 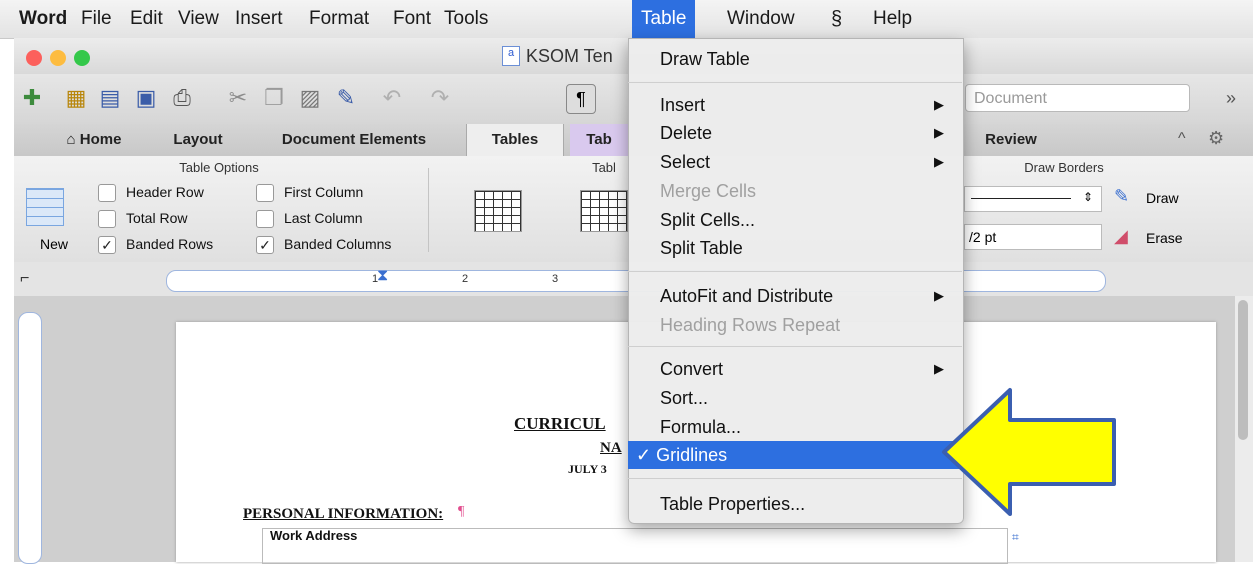 What do you see at coordinates (683, 105) in the screenshot?
I see `menu-item-insert-label: Insert` at bounding box center [683, 105].